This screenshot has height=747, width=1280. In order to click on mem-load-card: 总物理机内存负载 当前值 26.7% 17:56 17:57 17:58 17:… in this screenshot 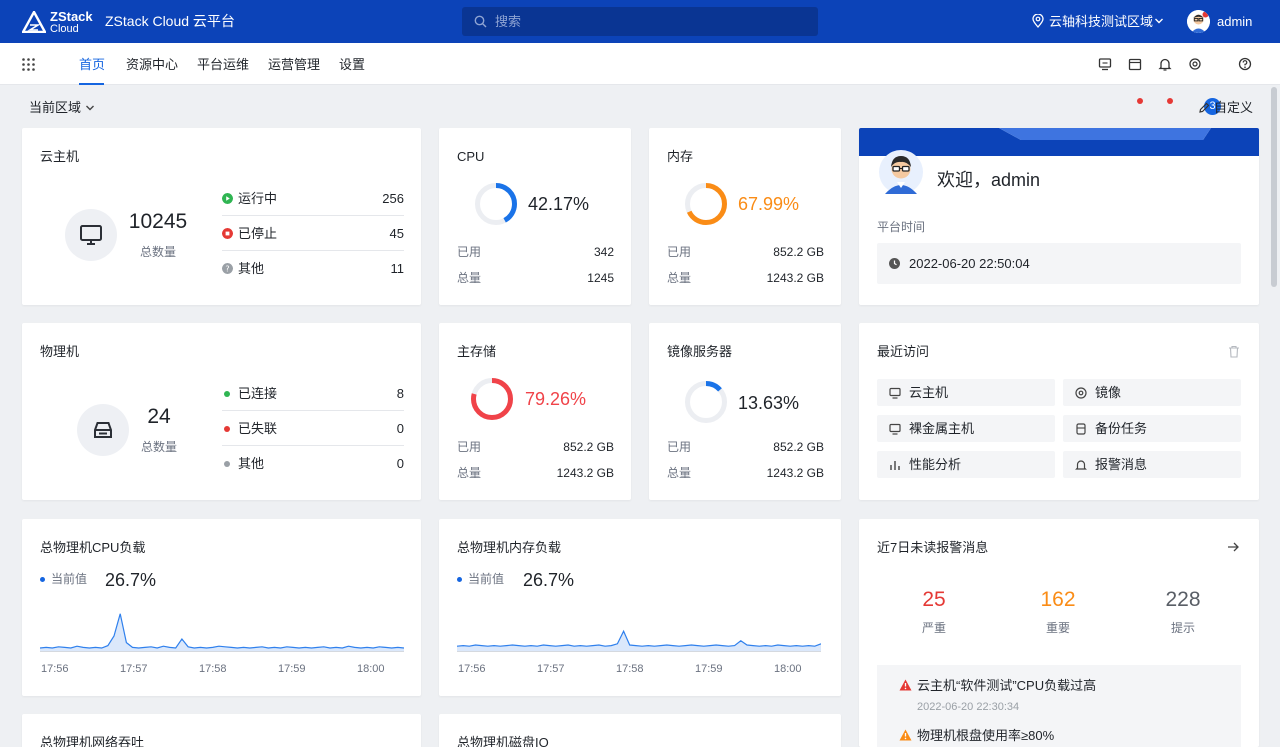, I will do `click(640, 607)`.